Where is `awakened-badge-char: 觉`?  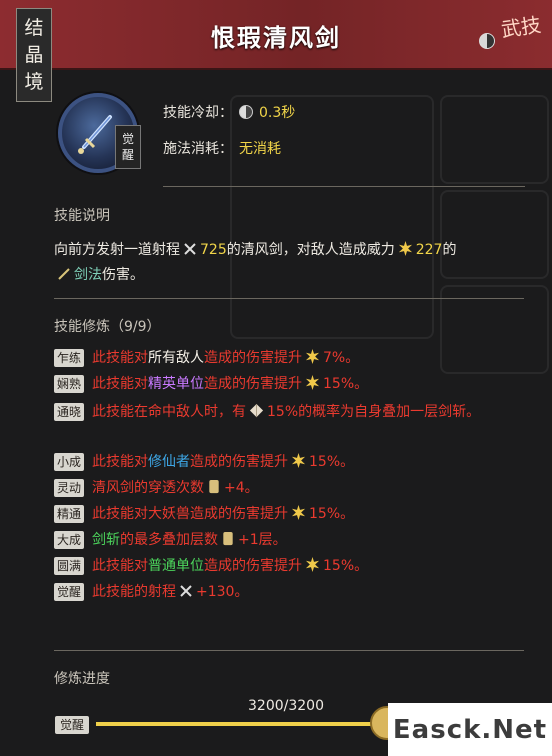
awakened-badge-char: 觉 is located at coordinates (127, 139).